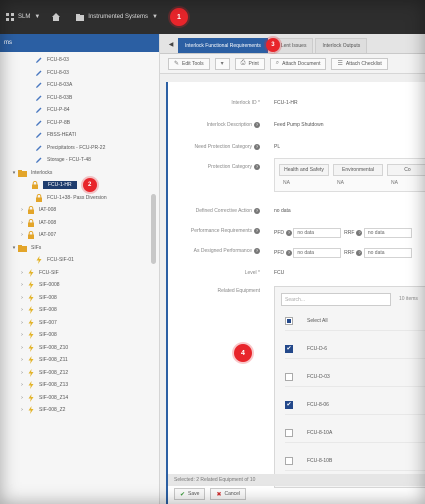  What do you see at coordinates (79, 360) in the screenshot?
I see `tree-item: › SIF-008_Z11` at bounding box center [79, 360].